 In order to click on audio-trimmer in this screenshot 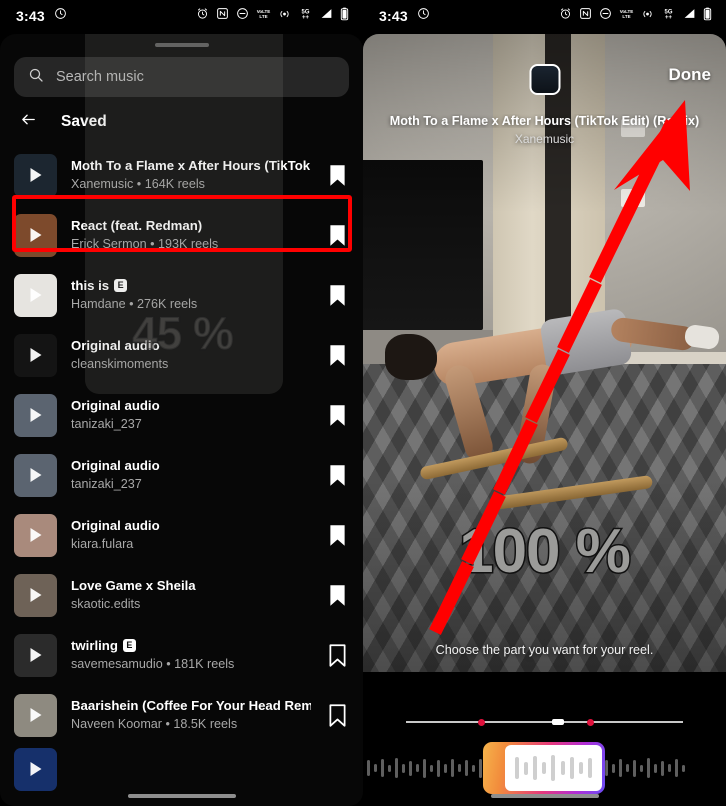, I will do `click(544, 768)`.